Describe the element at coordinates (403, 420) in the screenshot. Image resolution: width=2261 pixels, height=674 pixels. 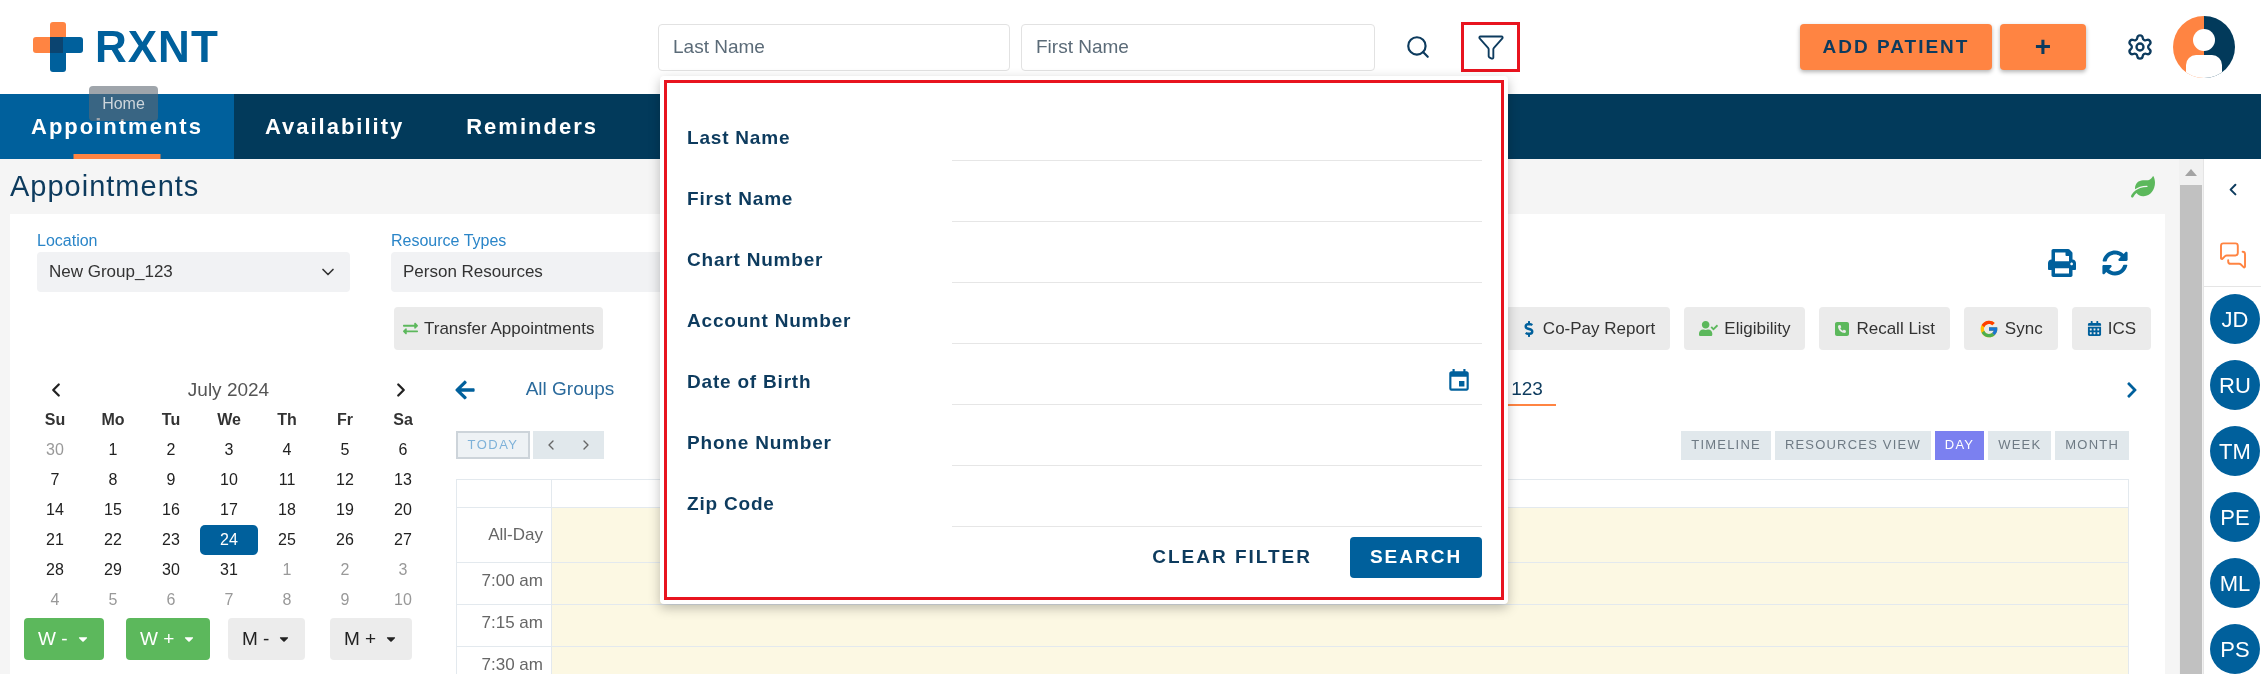
I see `weekday-label: Sa` at that location.